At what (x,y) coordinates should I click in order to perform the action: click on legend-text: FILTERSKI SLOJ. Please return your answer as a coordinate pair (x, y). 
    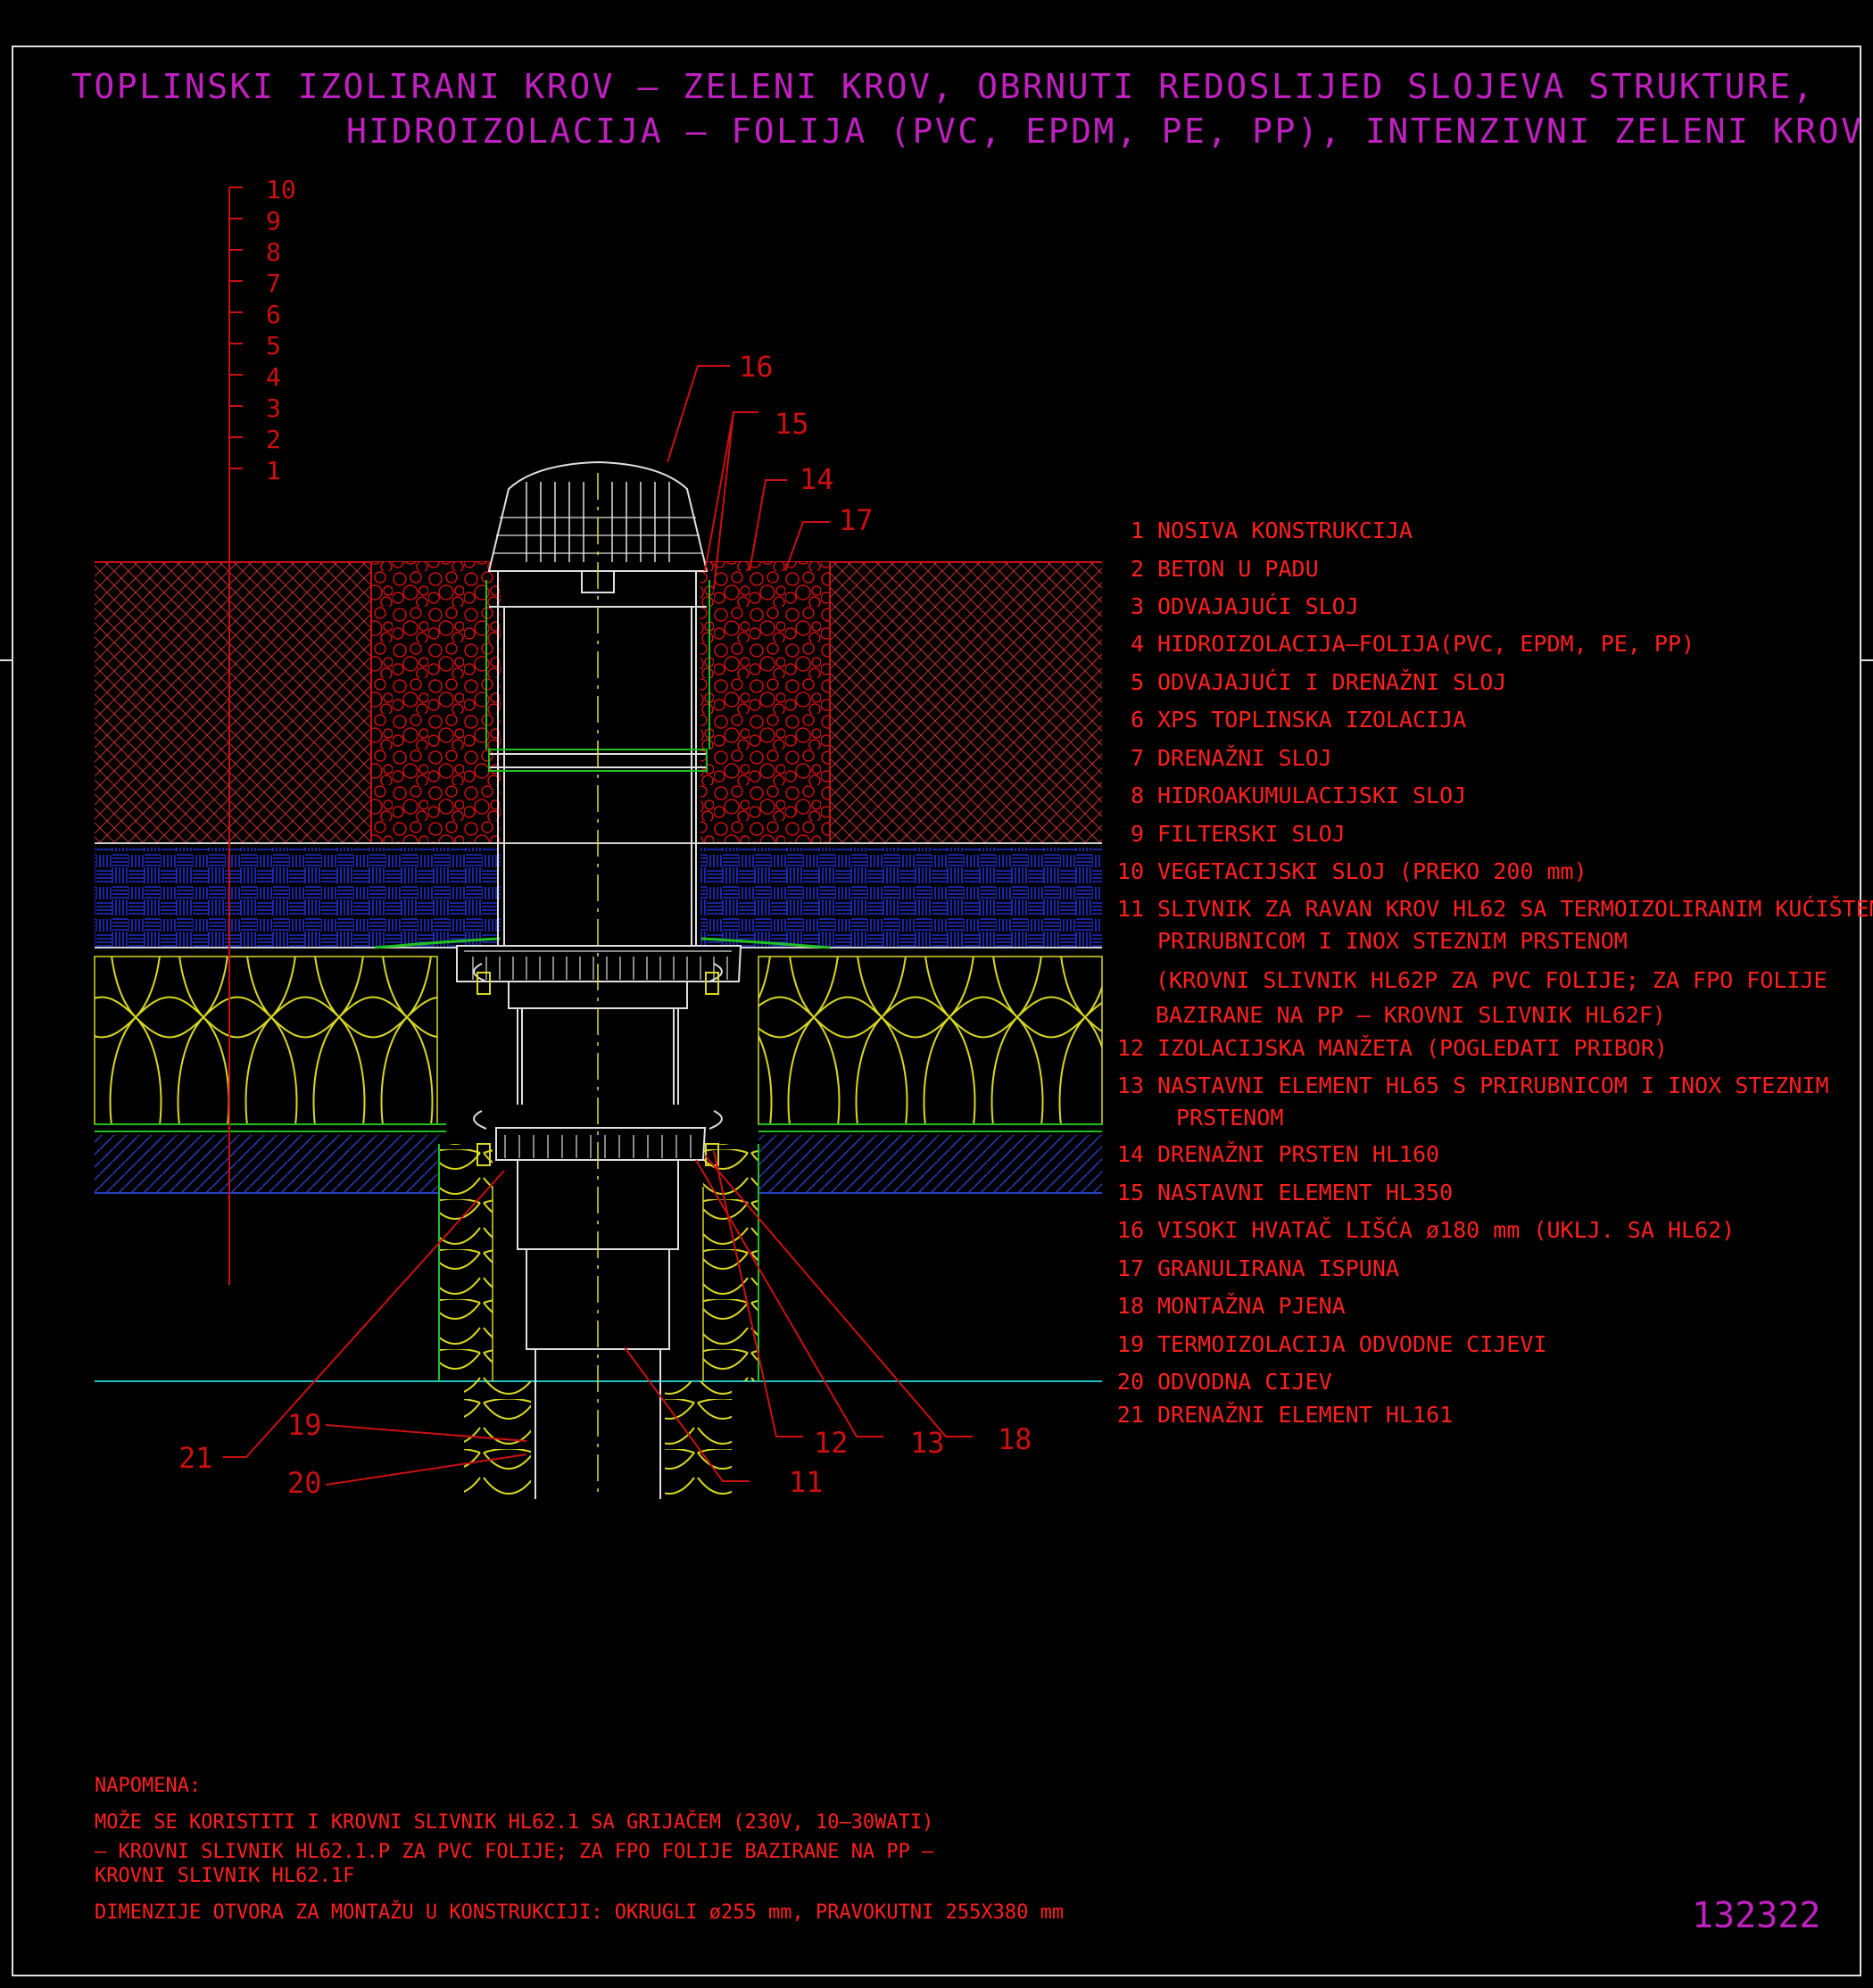
    Looking at the image, I should click on (1251, 834).